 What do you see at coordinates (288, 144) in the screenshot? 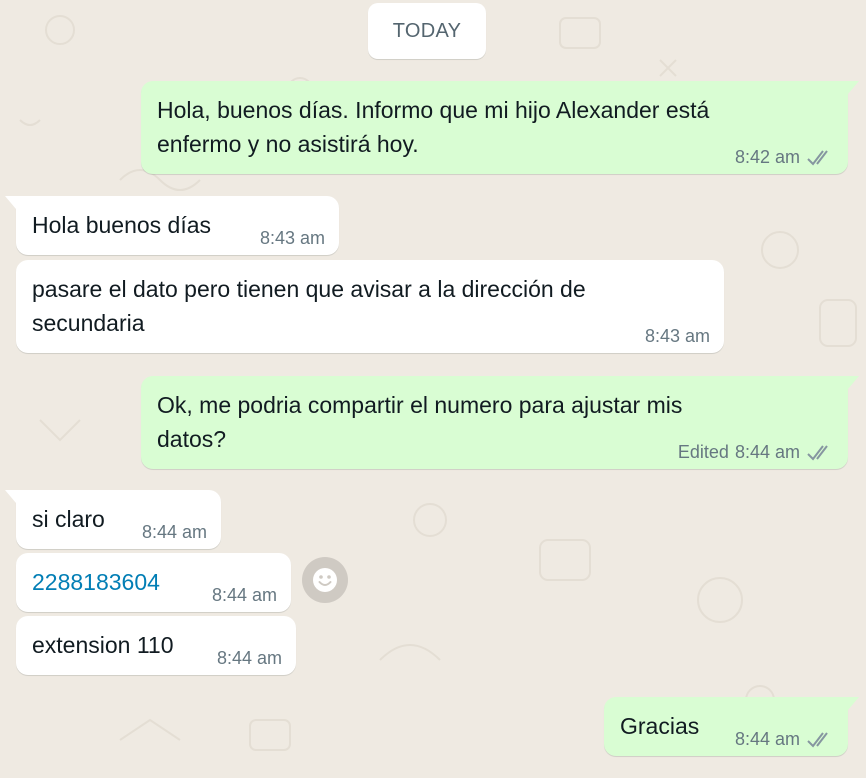
I see `message-text-line: enfermo y no asistirá hoy.` at bounding box center [288, 144].